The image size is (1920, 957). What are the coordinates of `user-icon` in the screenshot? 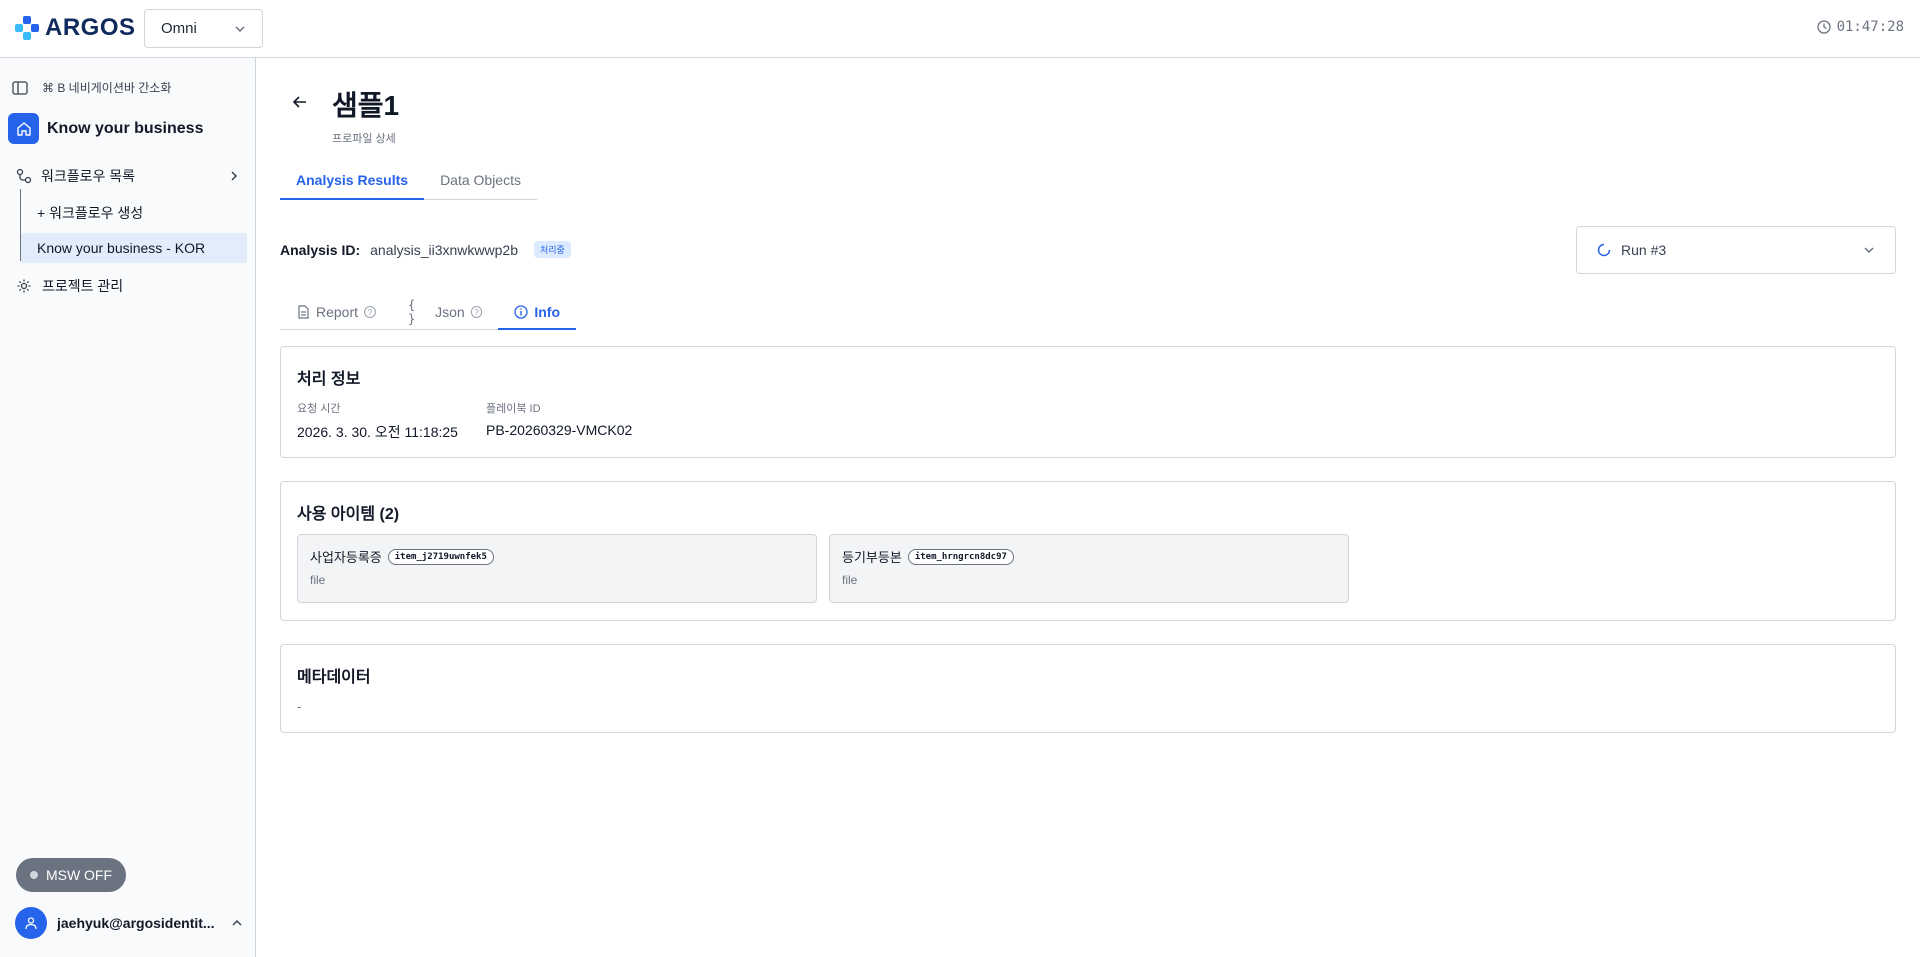 It's located at (31, 923).